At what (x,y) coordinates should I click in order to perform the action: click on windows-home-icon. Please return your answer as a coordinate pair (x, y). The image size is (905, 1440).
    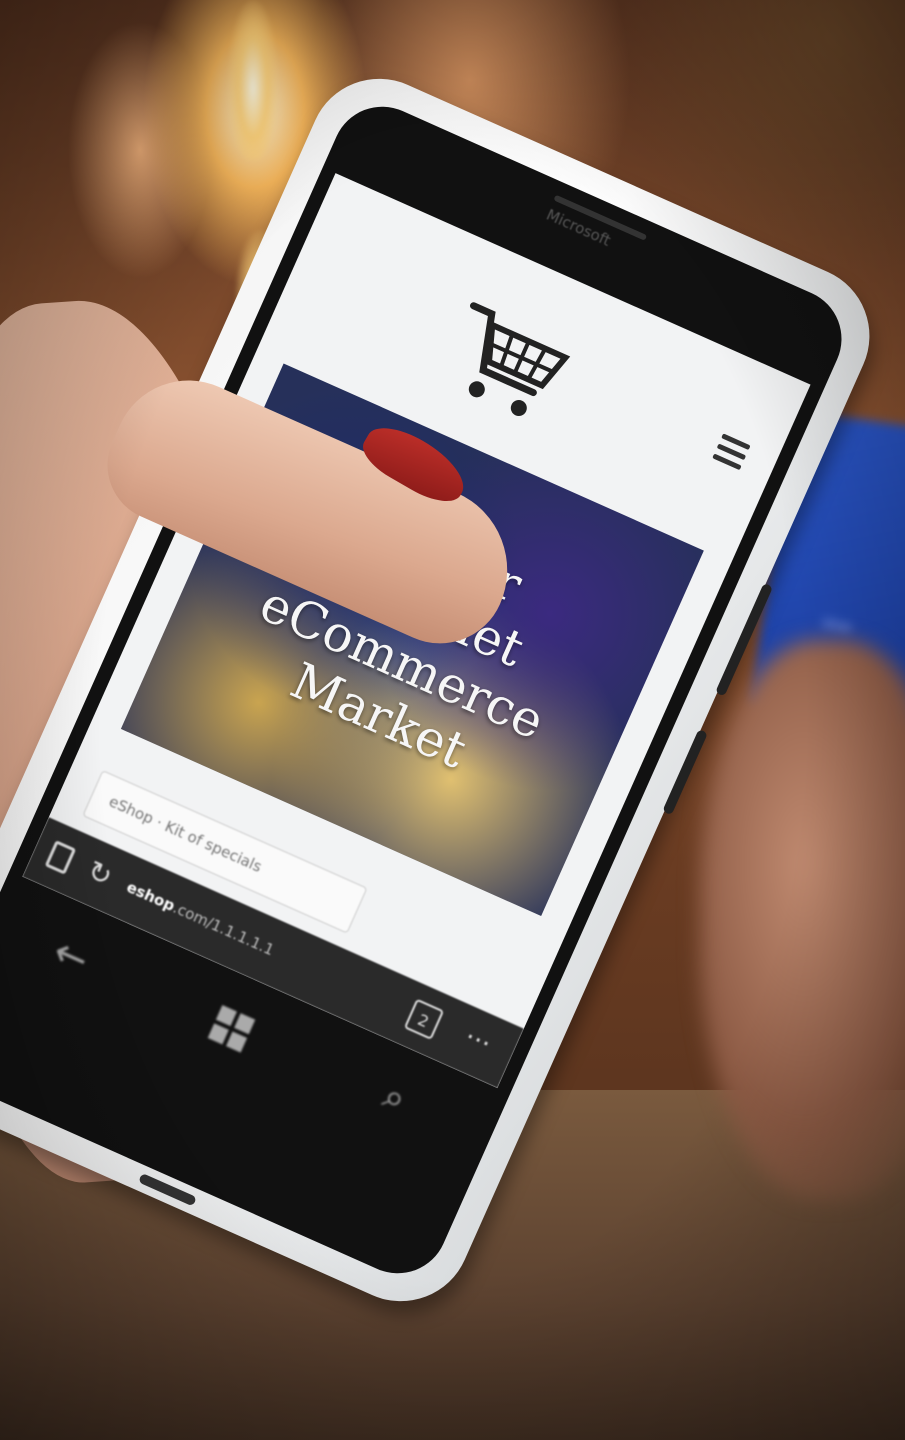
    Looking at the image, I should click on (231, 1029).